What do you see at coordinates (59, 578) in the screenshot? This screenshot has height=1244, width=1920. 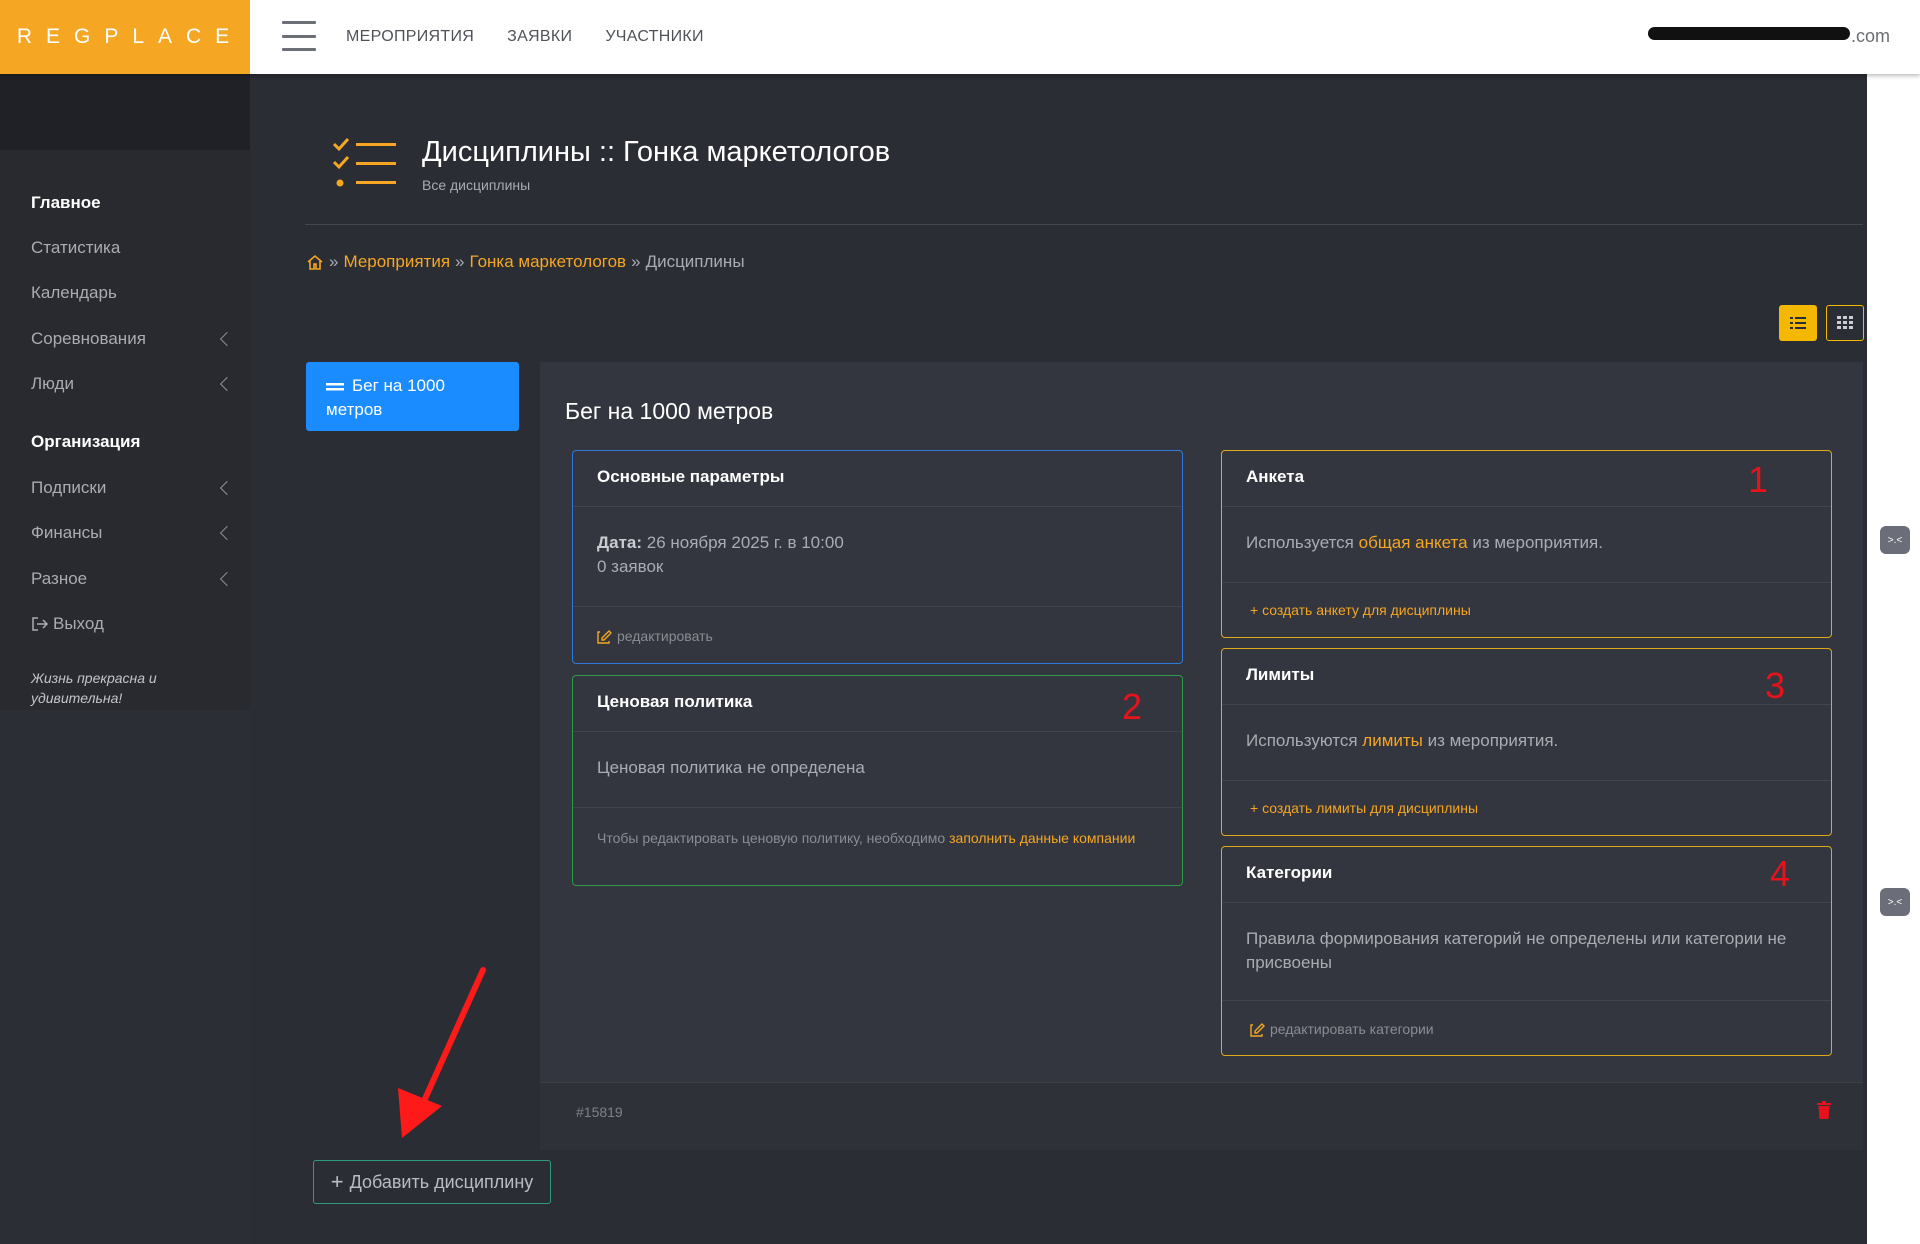 I see `sidebar-item-label: Разное` at bounding box center [59, 578].